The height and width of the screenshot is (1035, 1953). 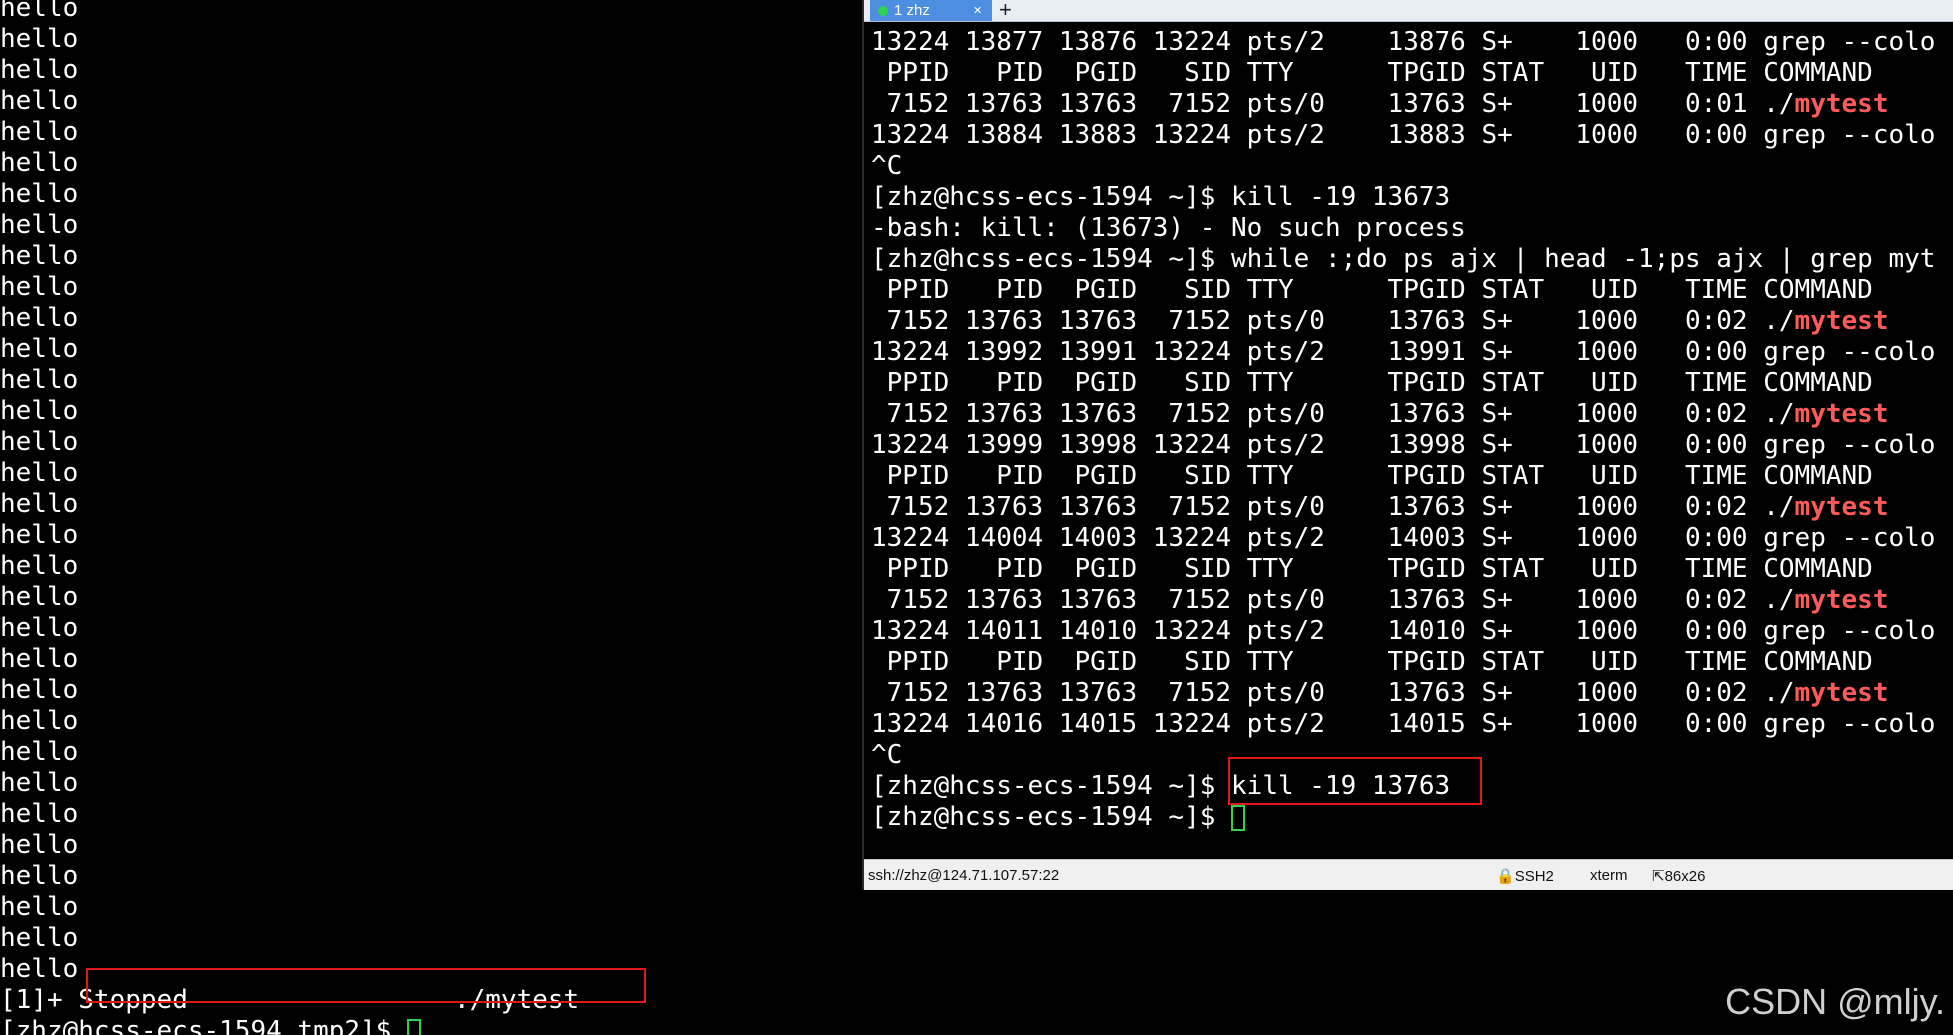 What do you see at coordinates (964, 875) in the screenshot?
I see `connection-string: ssh://zhz@124.71.107.57:22` at bounding box center [964, 875].